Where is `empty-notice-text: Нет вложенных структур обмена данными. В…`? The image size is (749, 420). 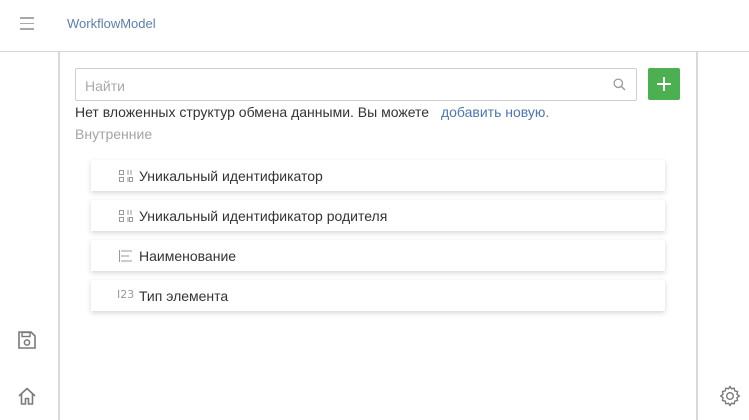 empty-notice-text: Нет вложенных структур обмена данными. В… is located at coordinates (252, 112).